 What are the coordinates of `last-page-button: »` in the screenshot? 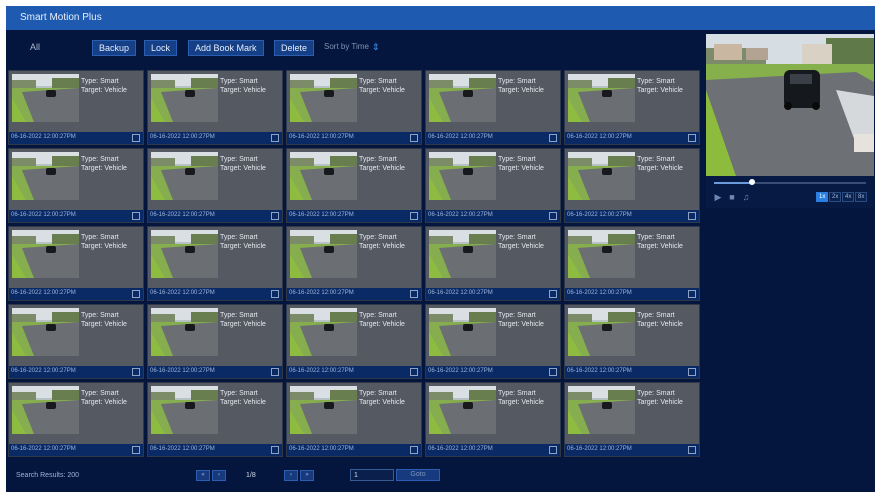 It's located at (307, 475).